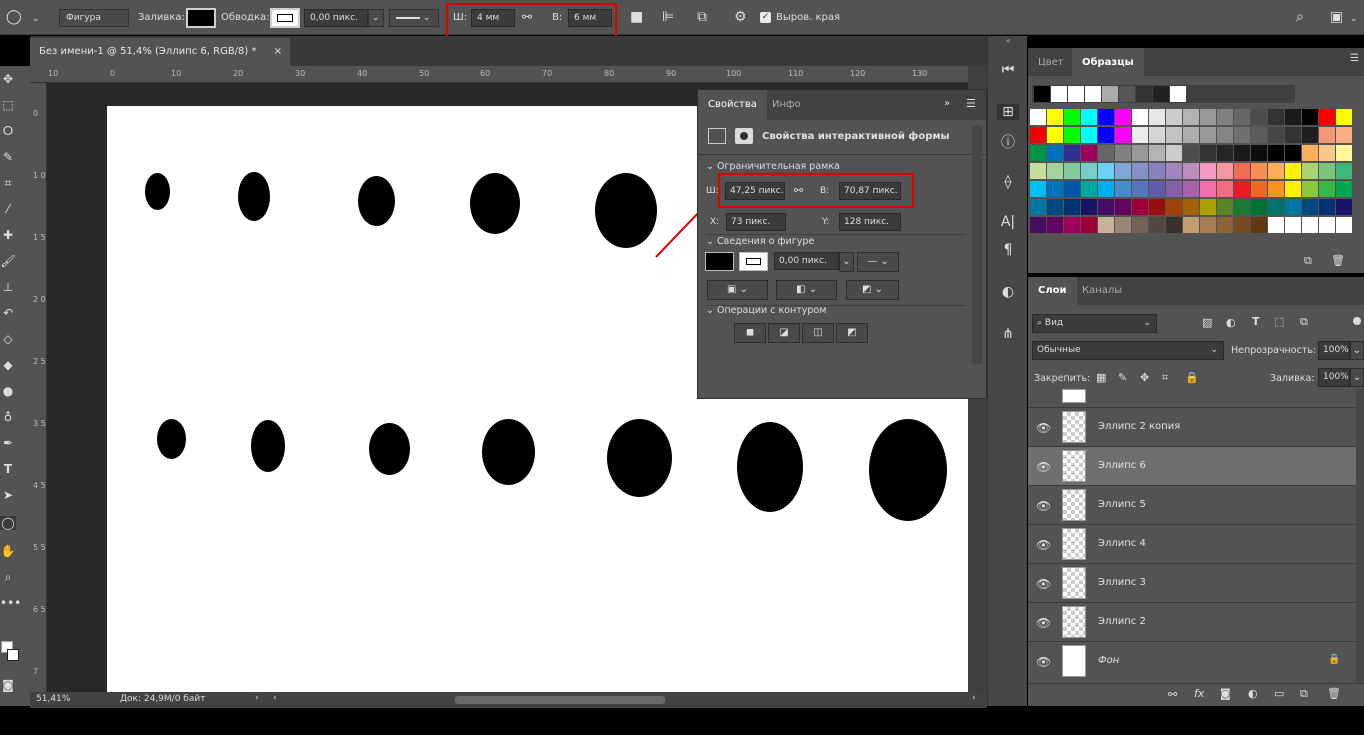  What do you see at coordinates (1360, 536) in the screenshot?
I see `layers-scrollbar` at bounding box center [1360, 536].